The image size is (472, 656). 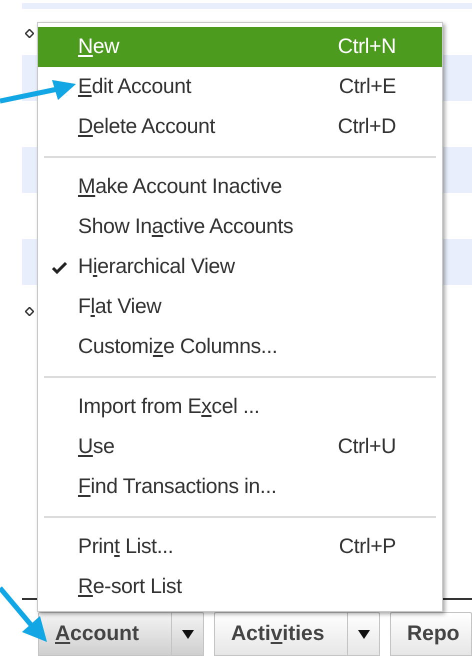 I want to click on shortcut-label: Ctrl+E, so click(x=367, y=87).